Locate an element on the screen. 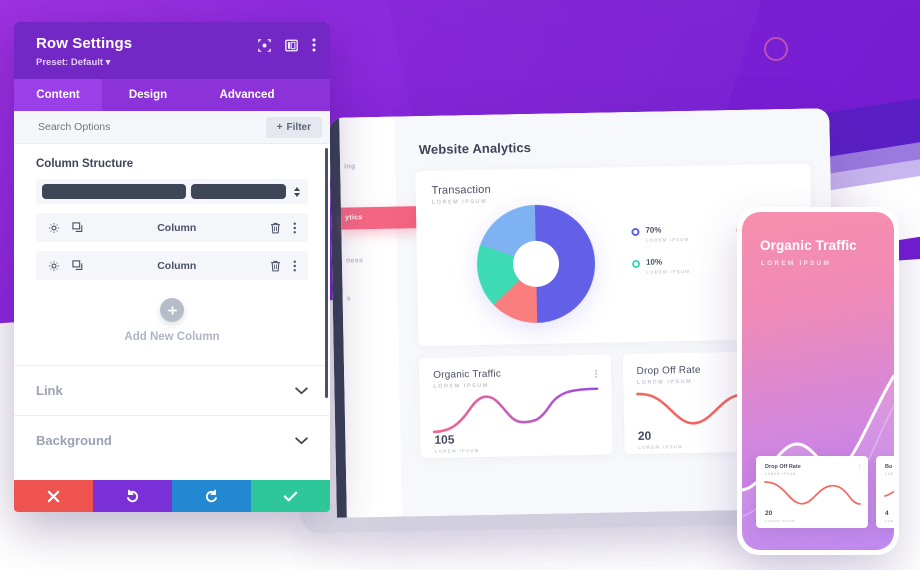 This screenshot has width=920, height=570. phone-secondary-card: Bo LOREM 4 LOREM is located at coordinates (885, 492).